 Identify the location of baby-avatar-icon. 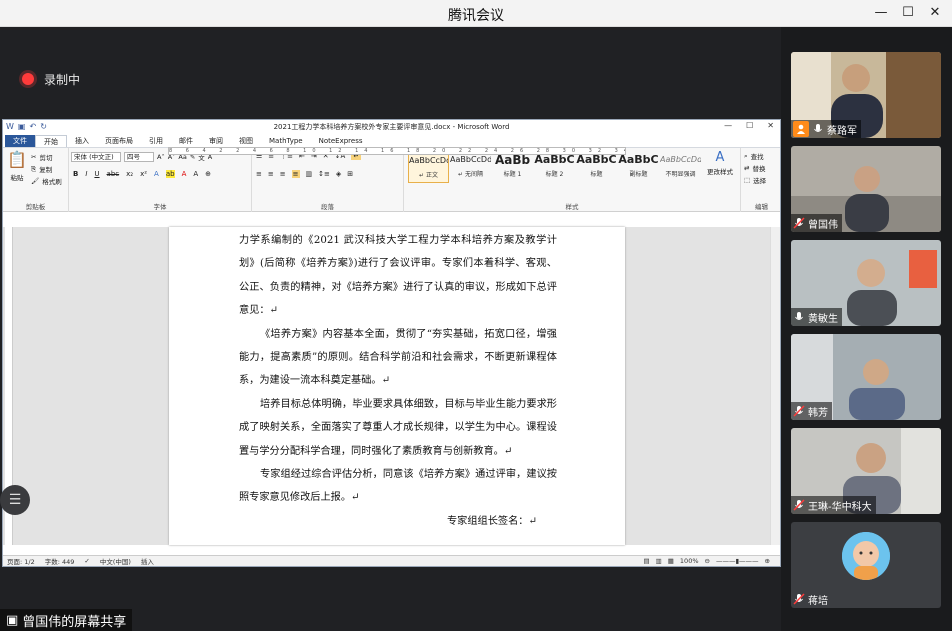
(866, 556).